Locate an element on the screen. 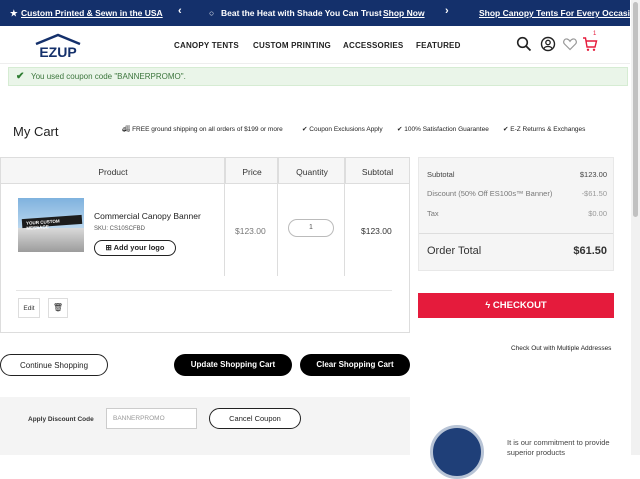 The width and height of the screenshot is (640, 479). promo-canopy-link: Shop Canopy Tents For Every Occasion is located at coordinates (559, 13).